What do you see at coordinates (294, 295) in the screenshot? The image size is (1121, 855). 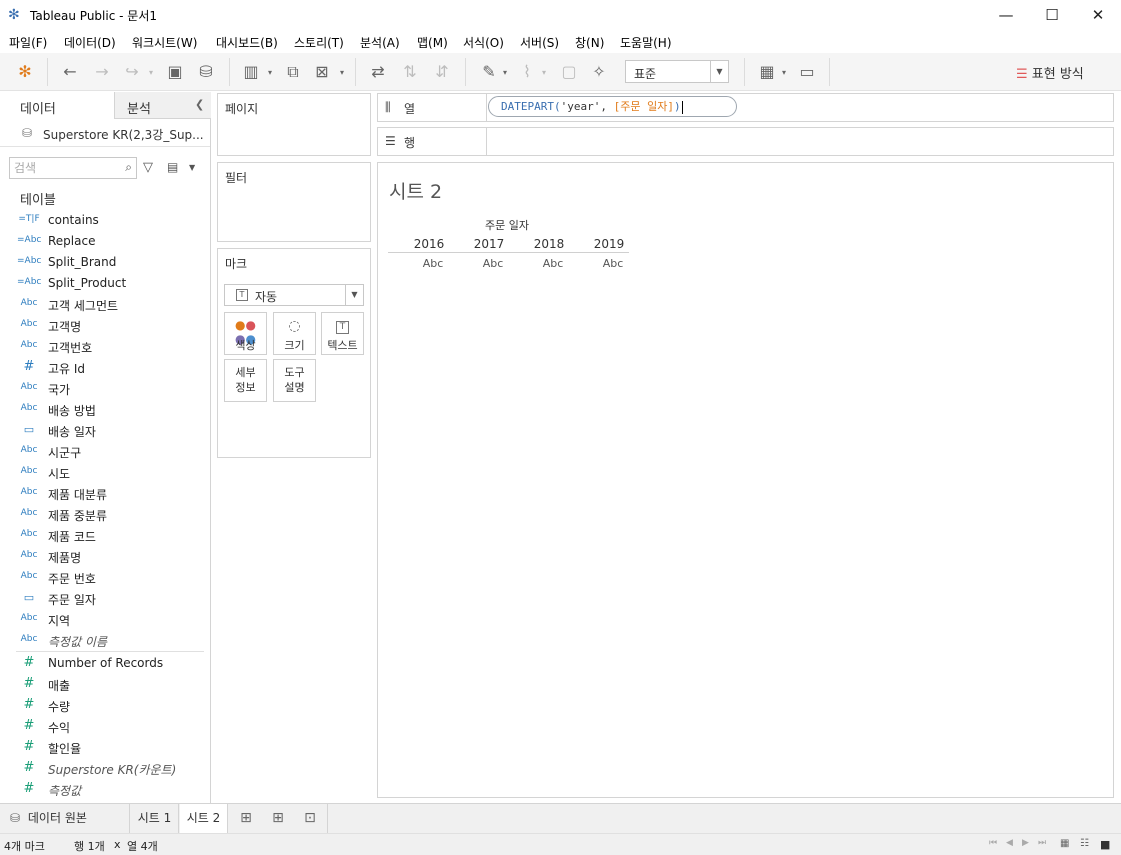 I see `mark-type-select: T 자동 ▼` at bounding box center [294, 295].